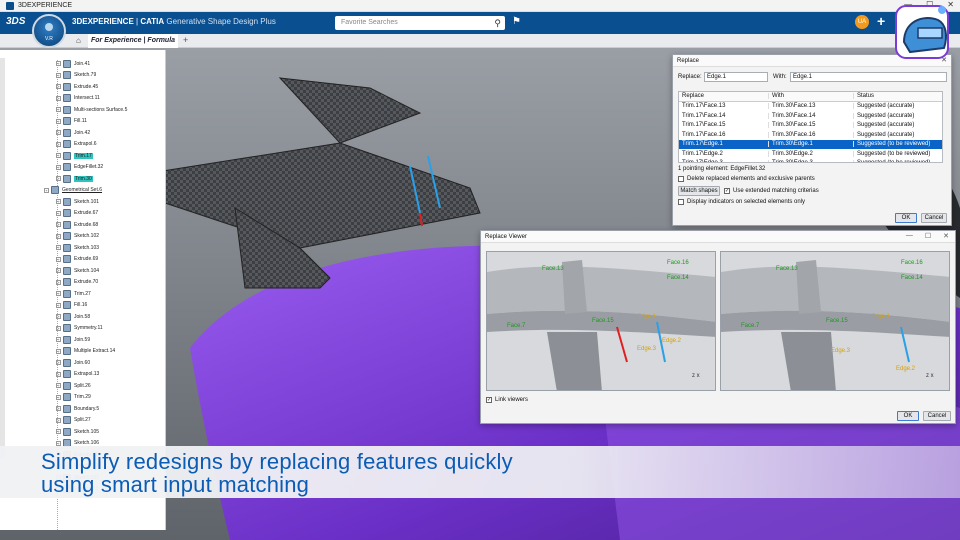  Describe the element at coordinates (908, 416) in the screenshot. I see `viewer-ok-button: OK` at that location.